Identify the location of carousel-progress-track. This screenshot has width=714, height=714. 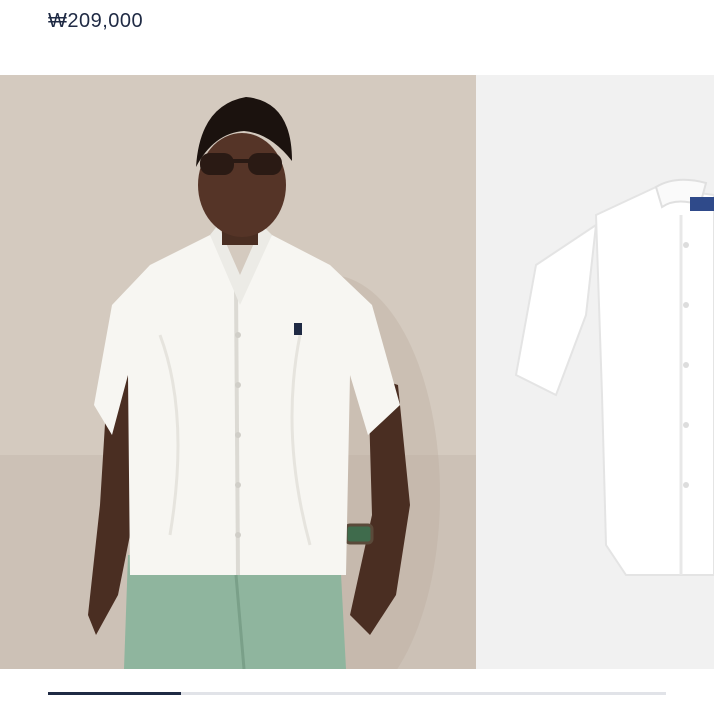
(357, 693).